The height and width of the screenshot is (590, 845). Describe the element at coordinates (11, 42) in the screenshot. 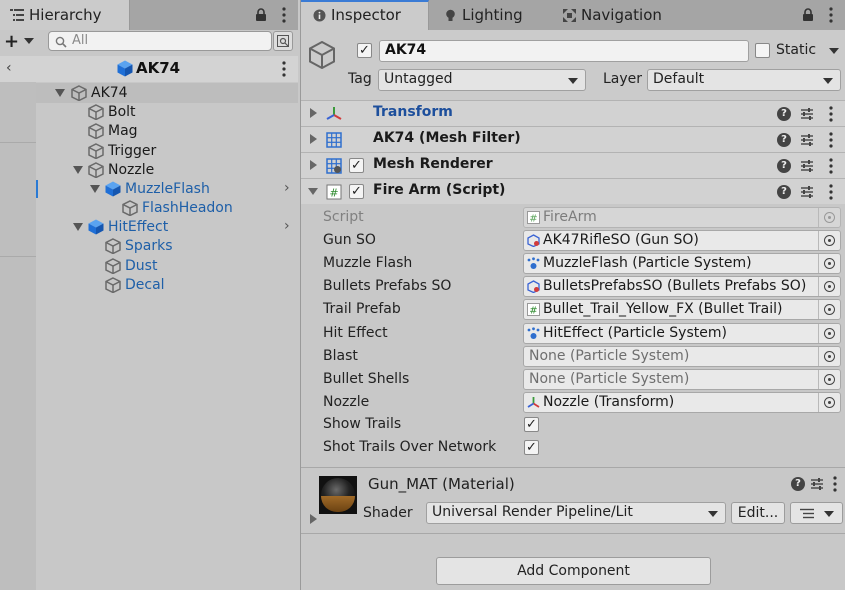

I see `add-object-button: +` at that location.